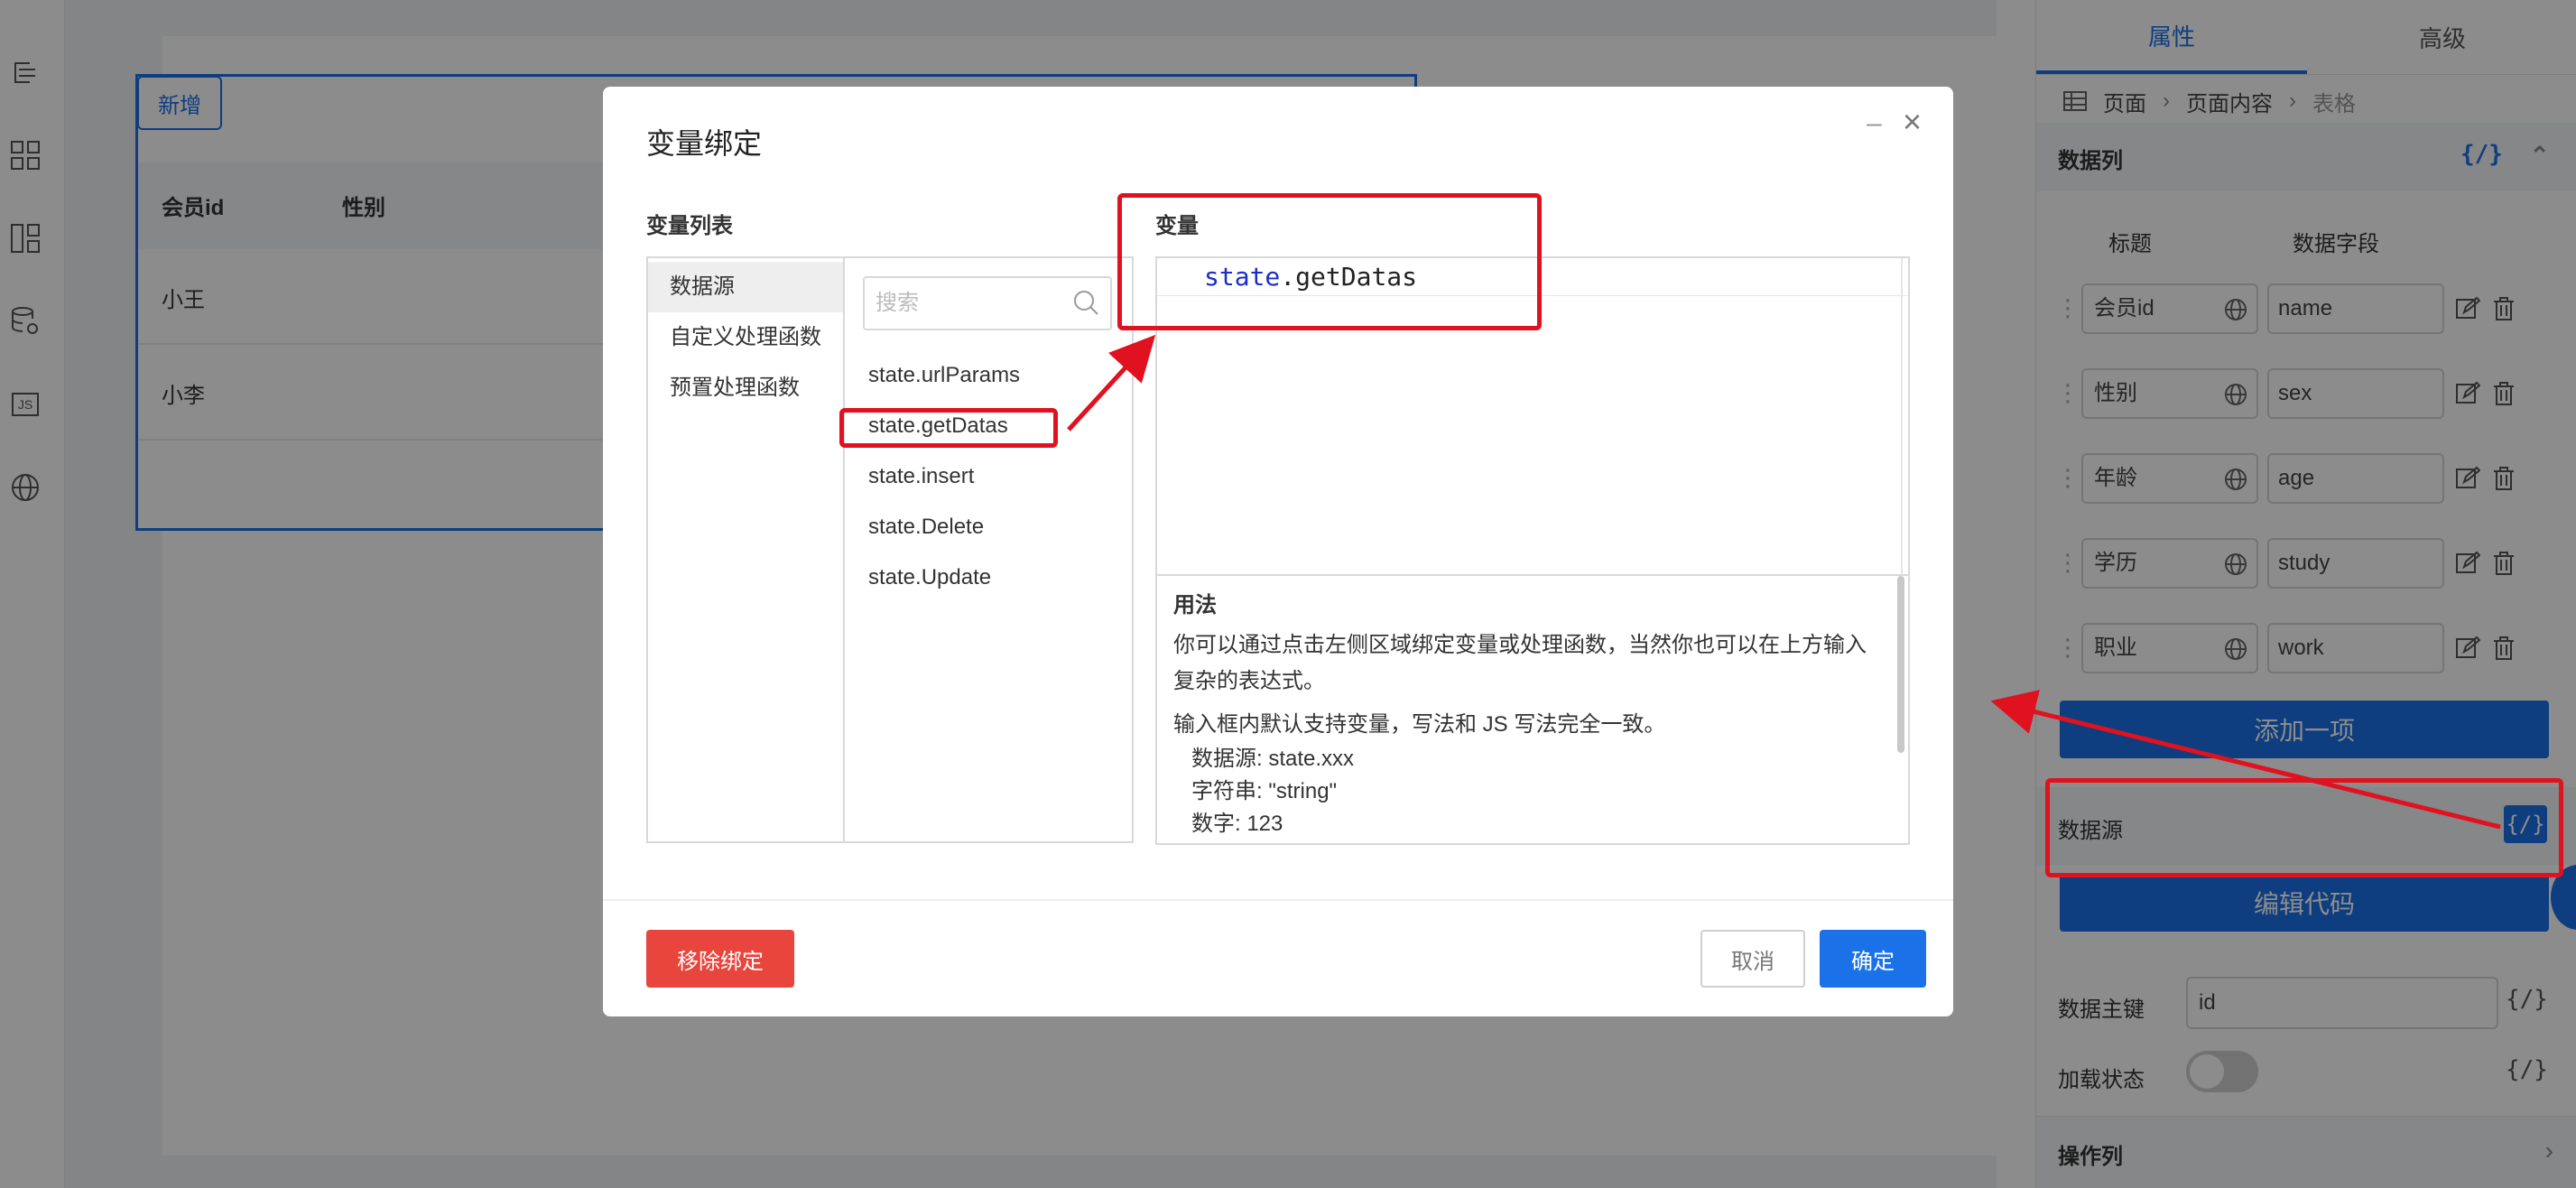  I want to click on close-icon: ×, so click(1912, 122).